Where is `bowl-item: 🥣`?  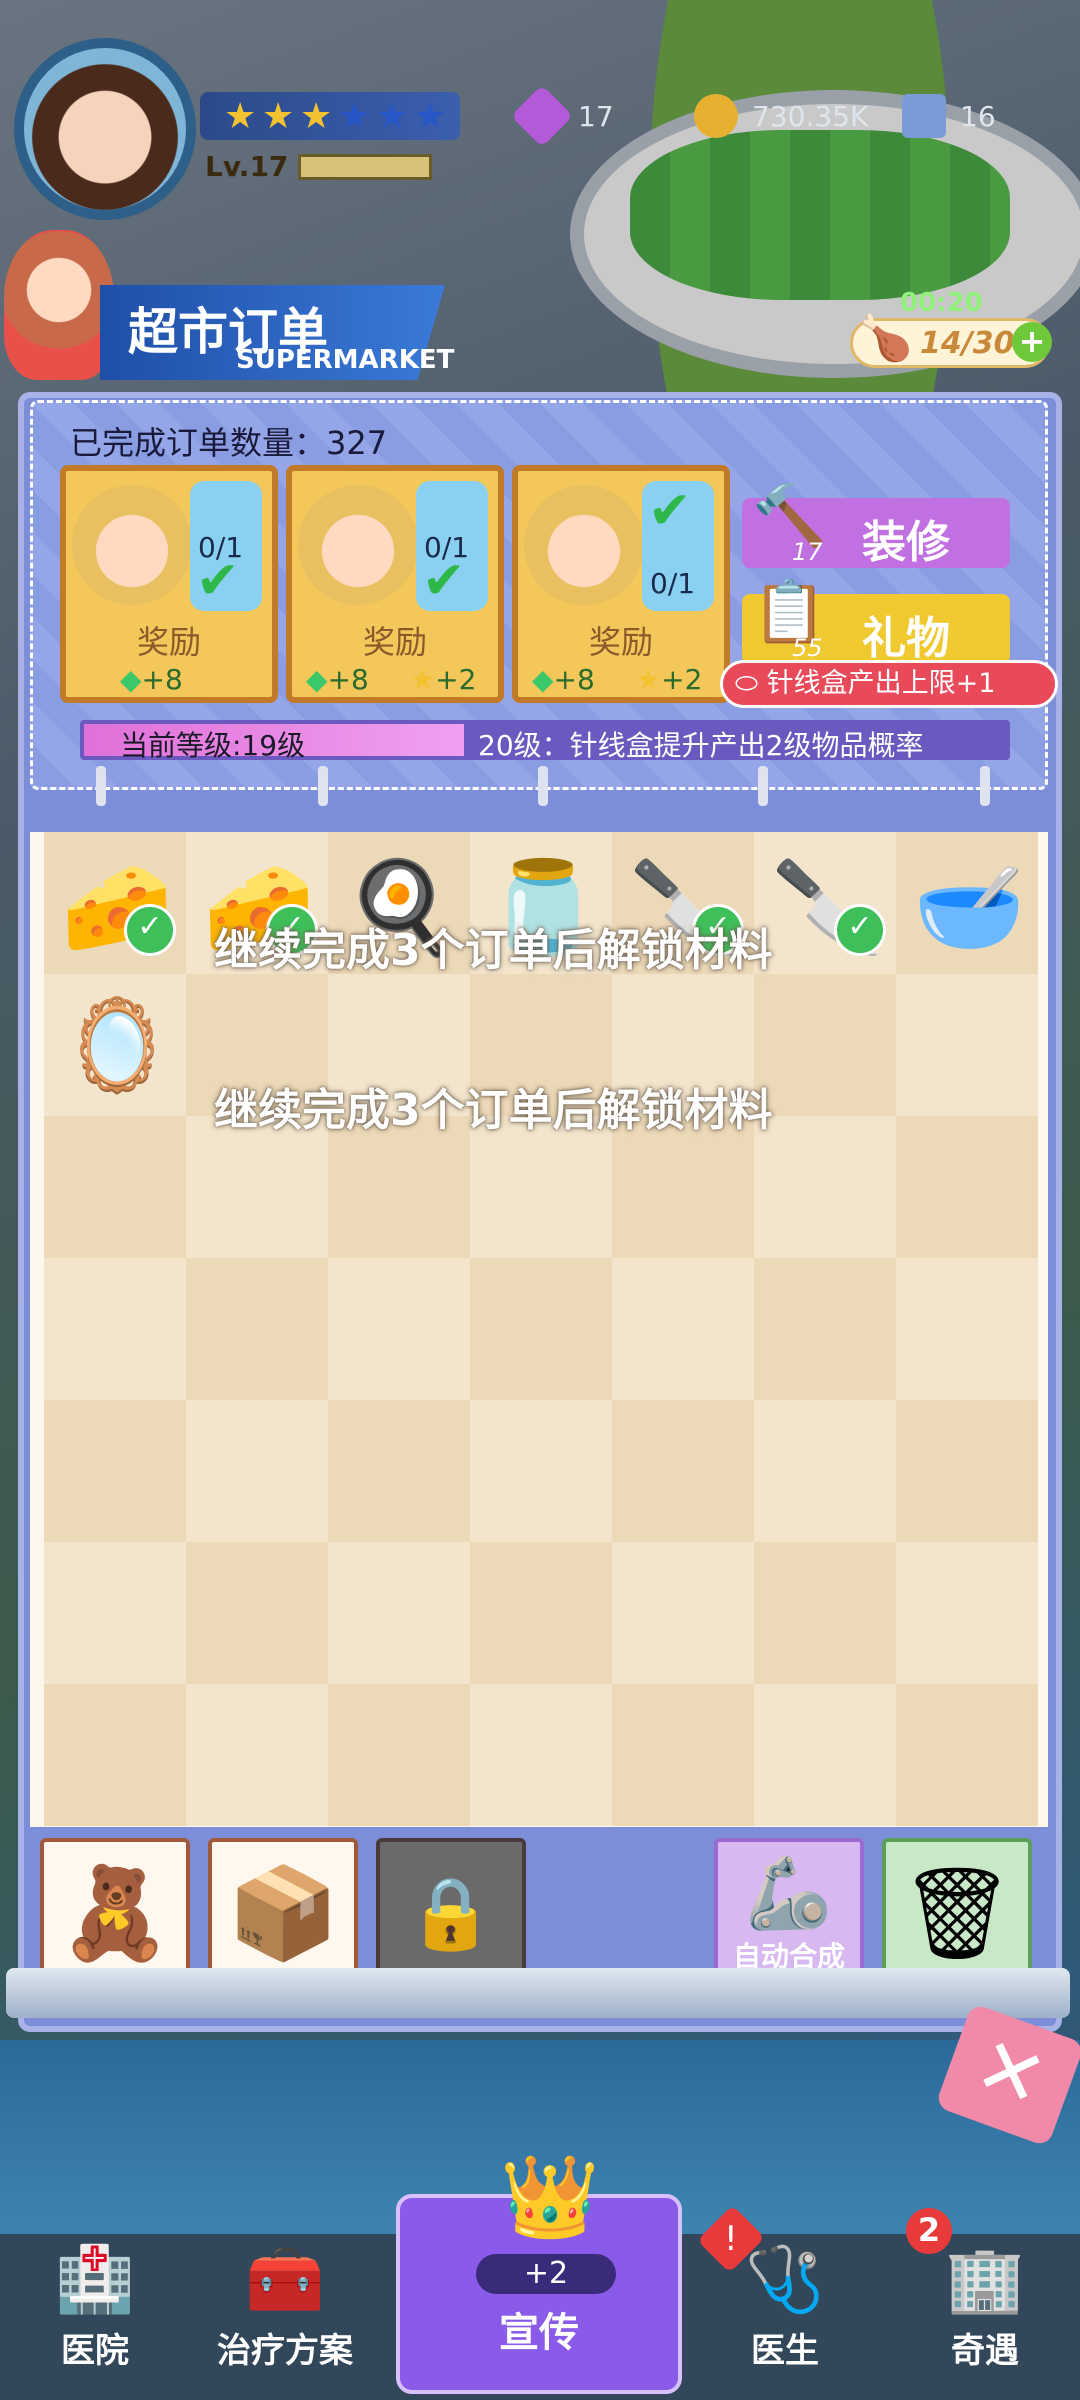 bowl-item: 🥣 is located at coordinates (969, 907).